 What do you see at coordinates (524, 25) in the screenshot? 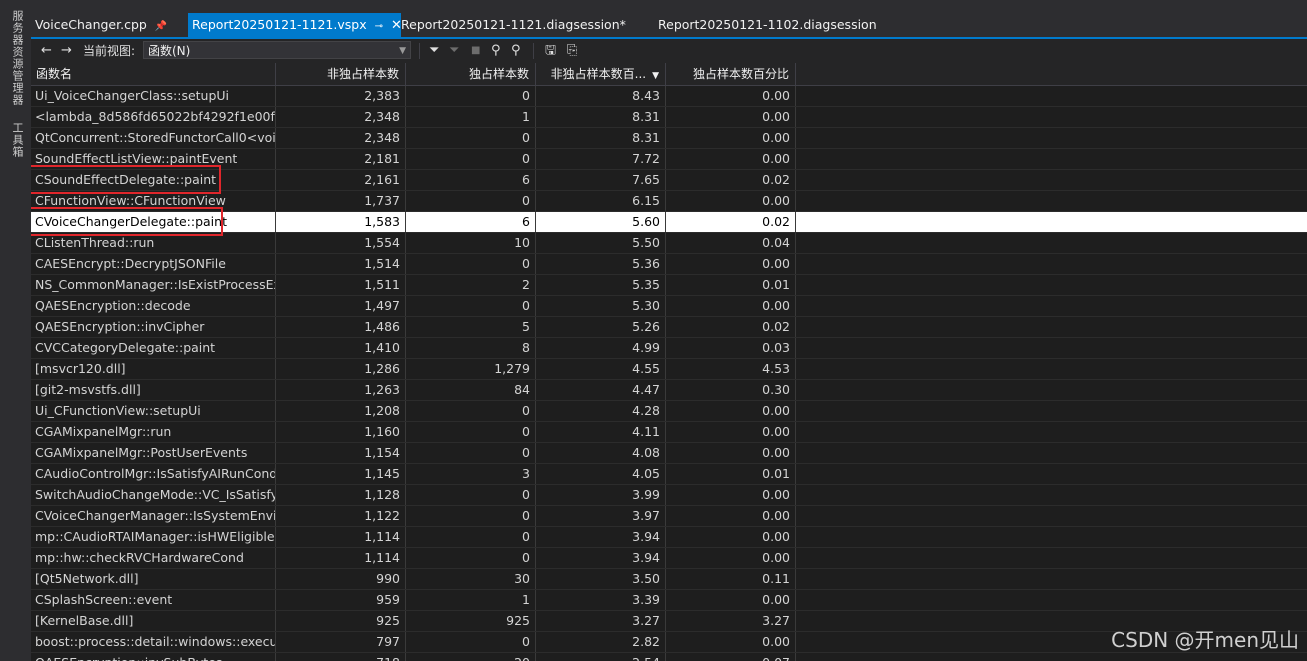
I see `tab-report-1121-diagsession: Report20250121-1121.diagsession*` at bounding box center [524, 25].